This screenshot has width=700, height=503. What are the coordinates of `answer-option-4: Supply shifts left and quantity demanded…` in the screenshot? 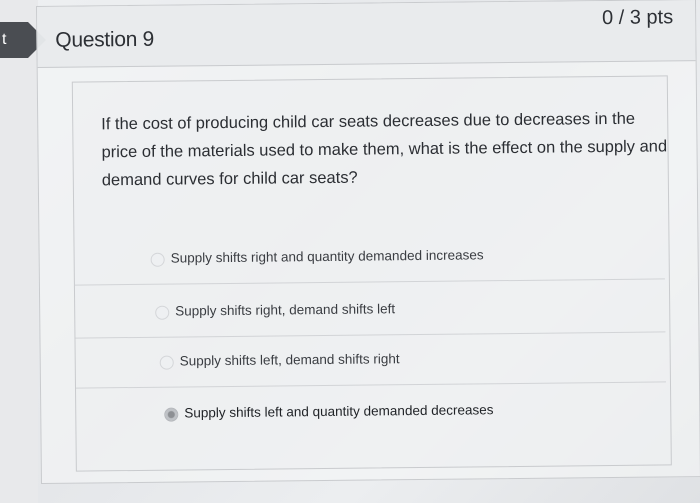 It's located at (371, 413).